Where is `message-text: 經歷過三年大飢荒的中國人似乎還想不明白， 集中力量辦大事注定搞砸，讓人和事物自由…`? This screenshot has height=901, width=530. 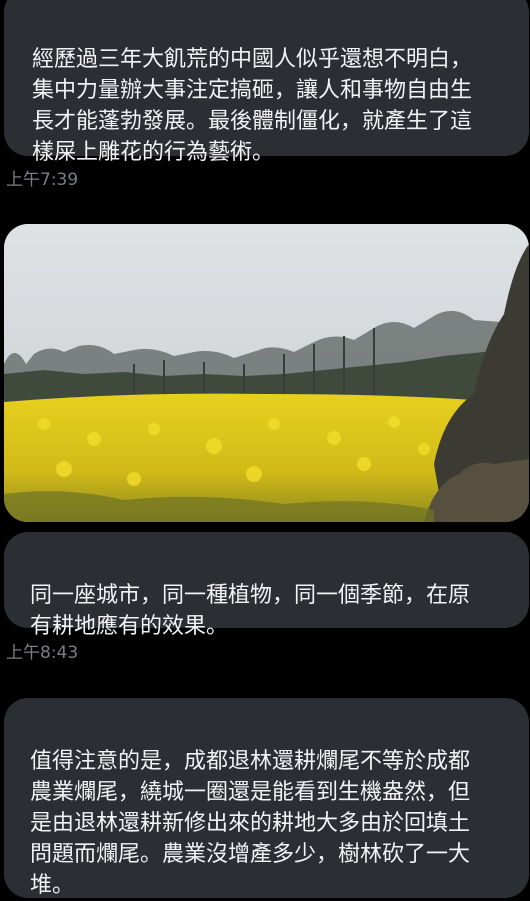 message-text: 經歷過三年大飢荒的中國人似乎還想不明白， 集中力量辦大事注定搞砸，讓人和事物自由… is located at coordinates (252, 106).